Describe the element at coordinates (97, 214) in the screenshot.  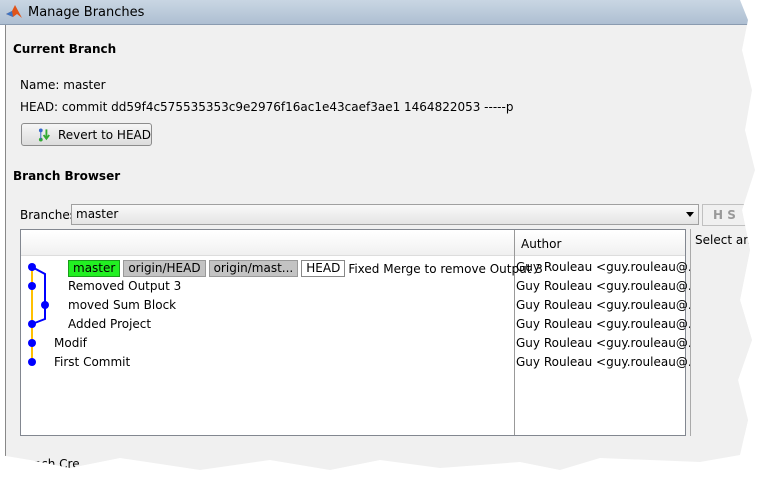
I see `branches-selected: master` at that location.